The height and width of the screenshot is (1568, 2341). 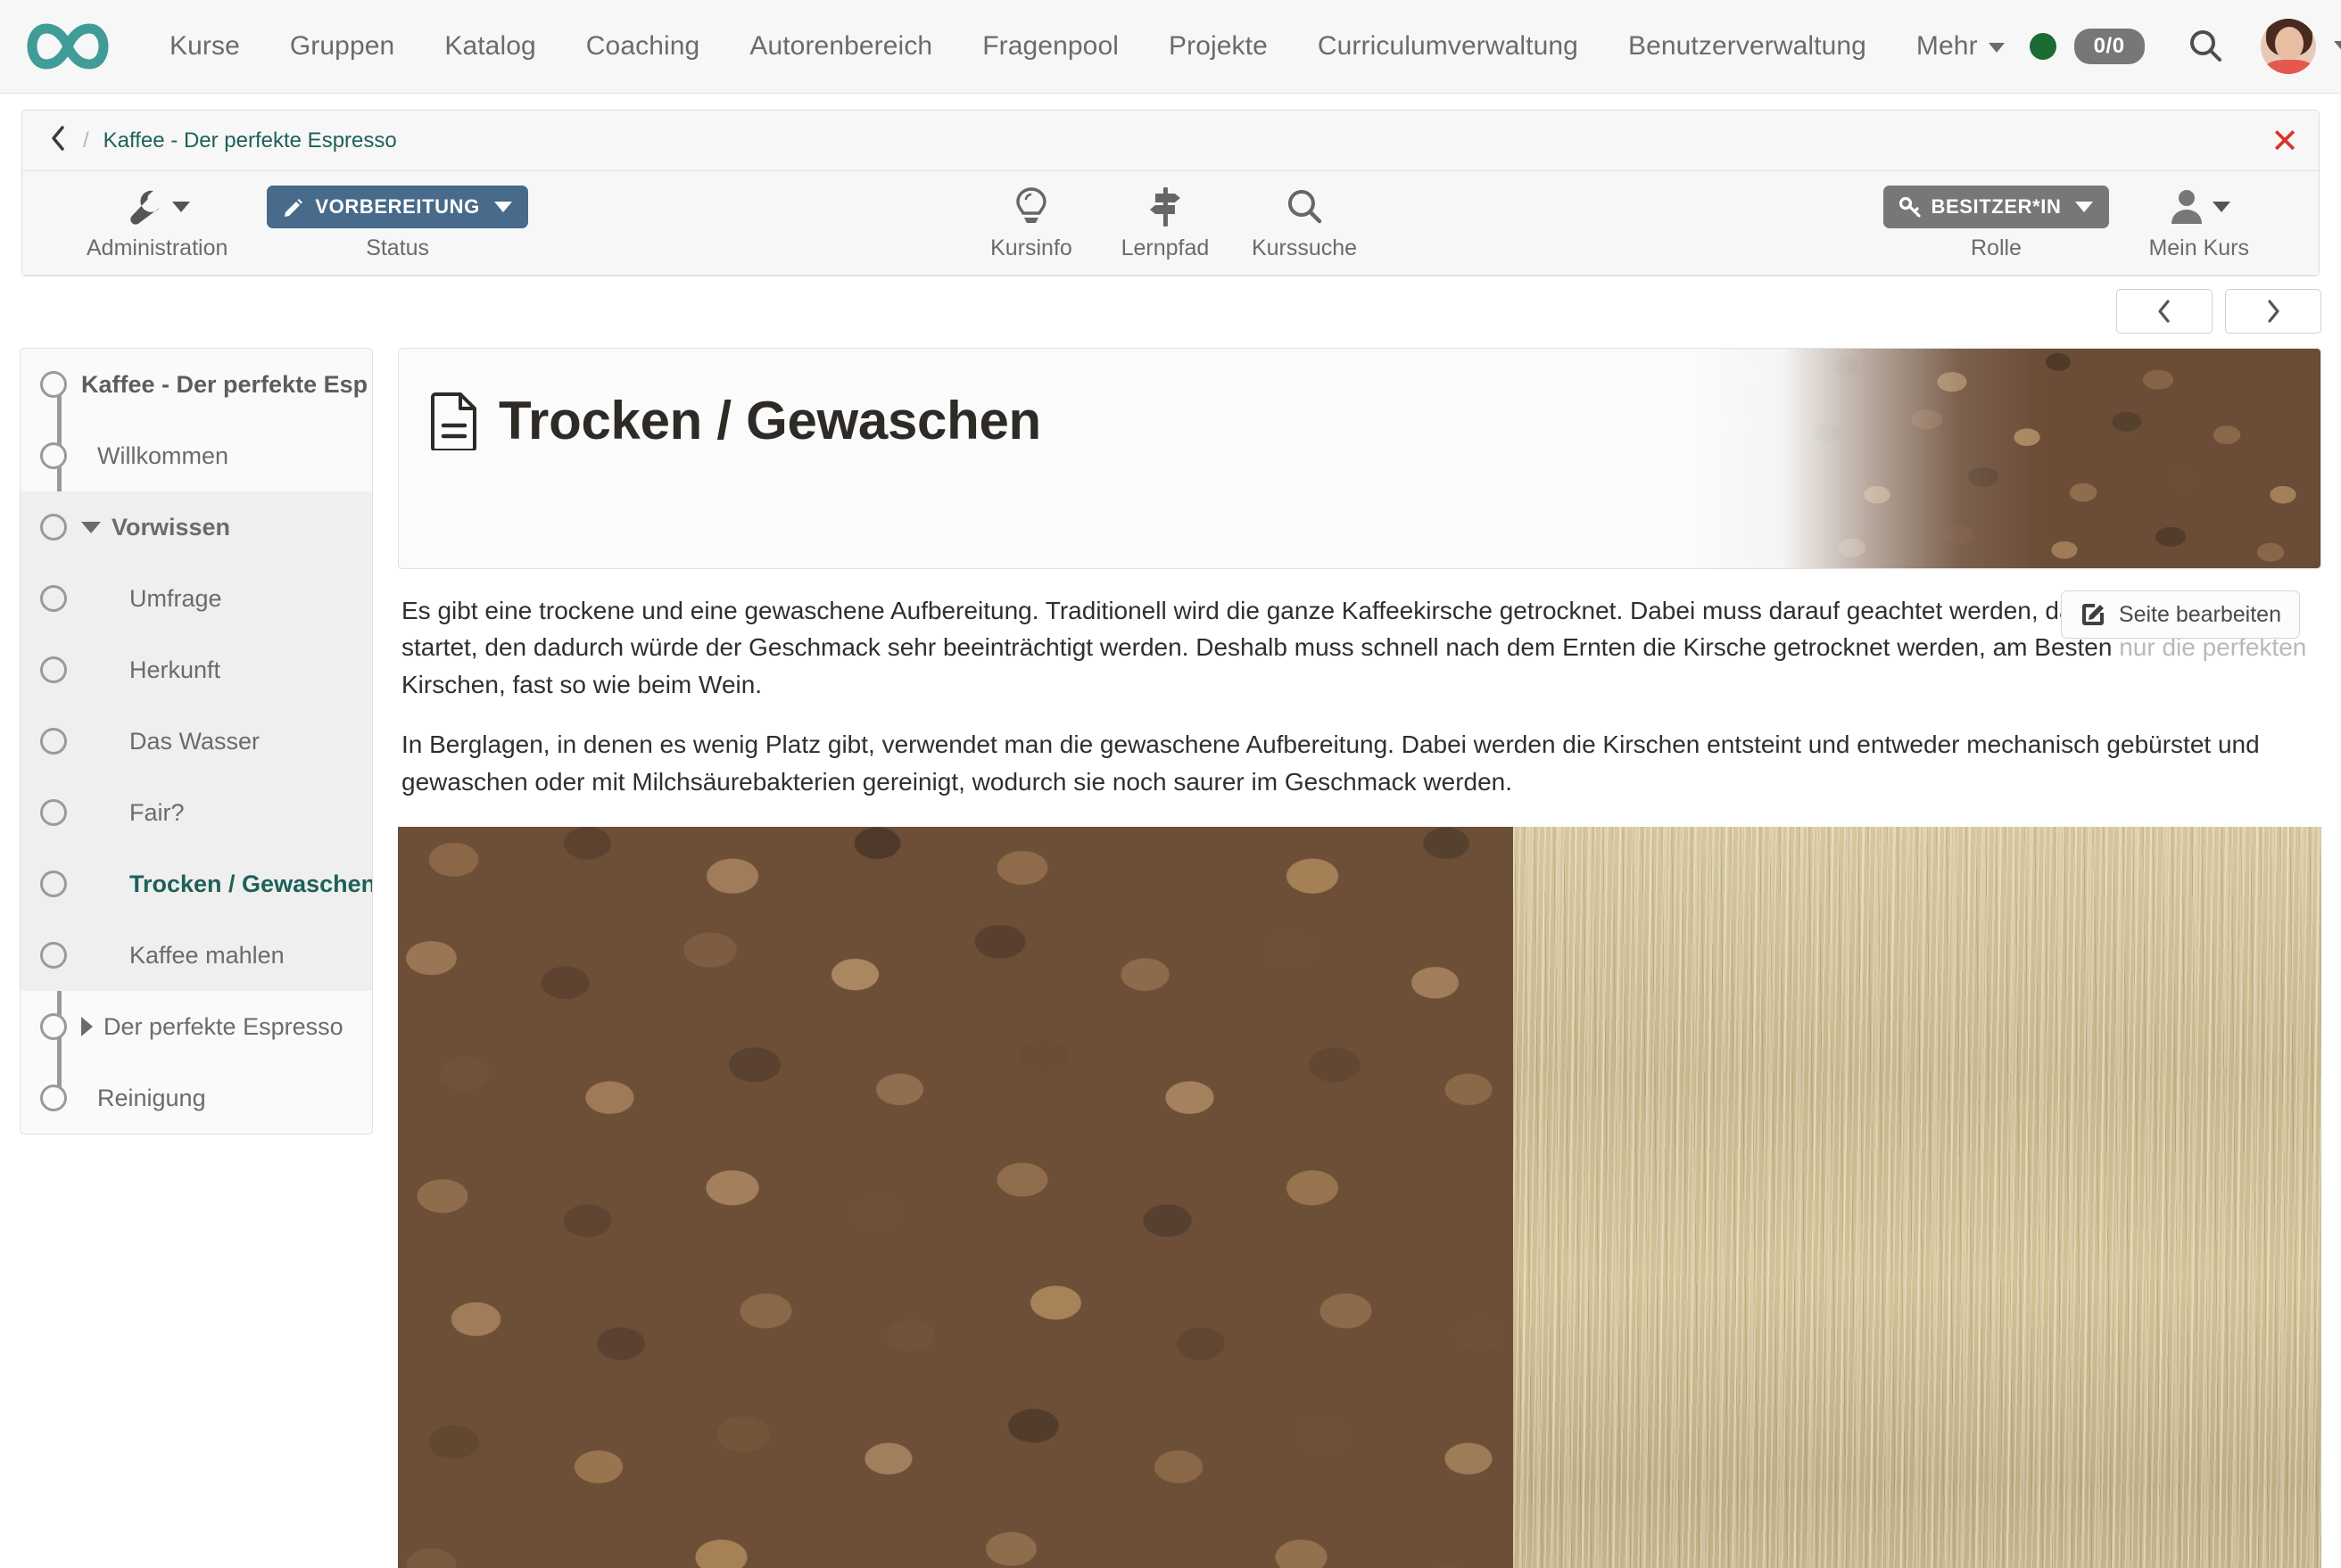 I want to click on toolbar-right-group: BESITZER*IN Rolle Mein Kurs, so click(x=2092, y=222).